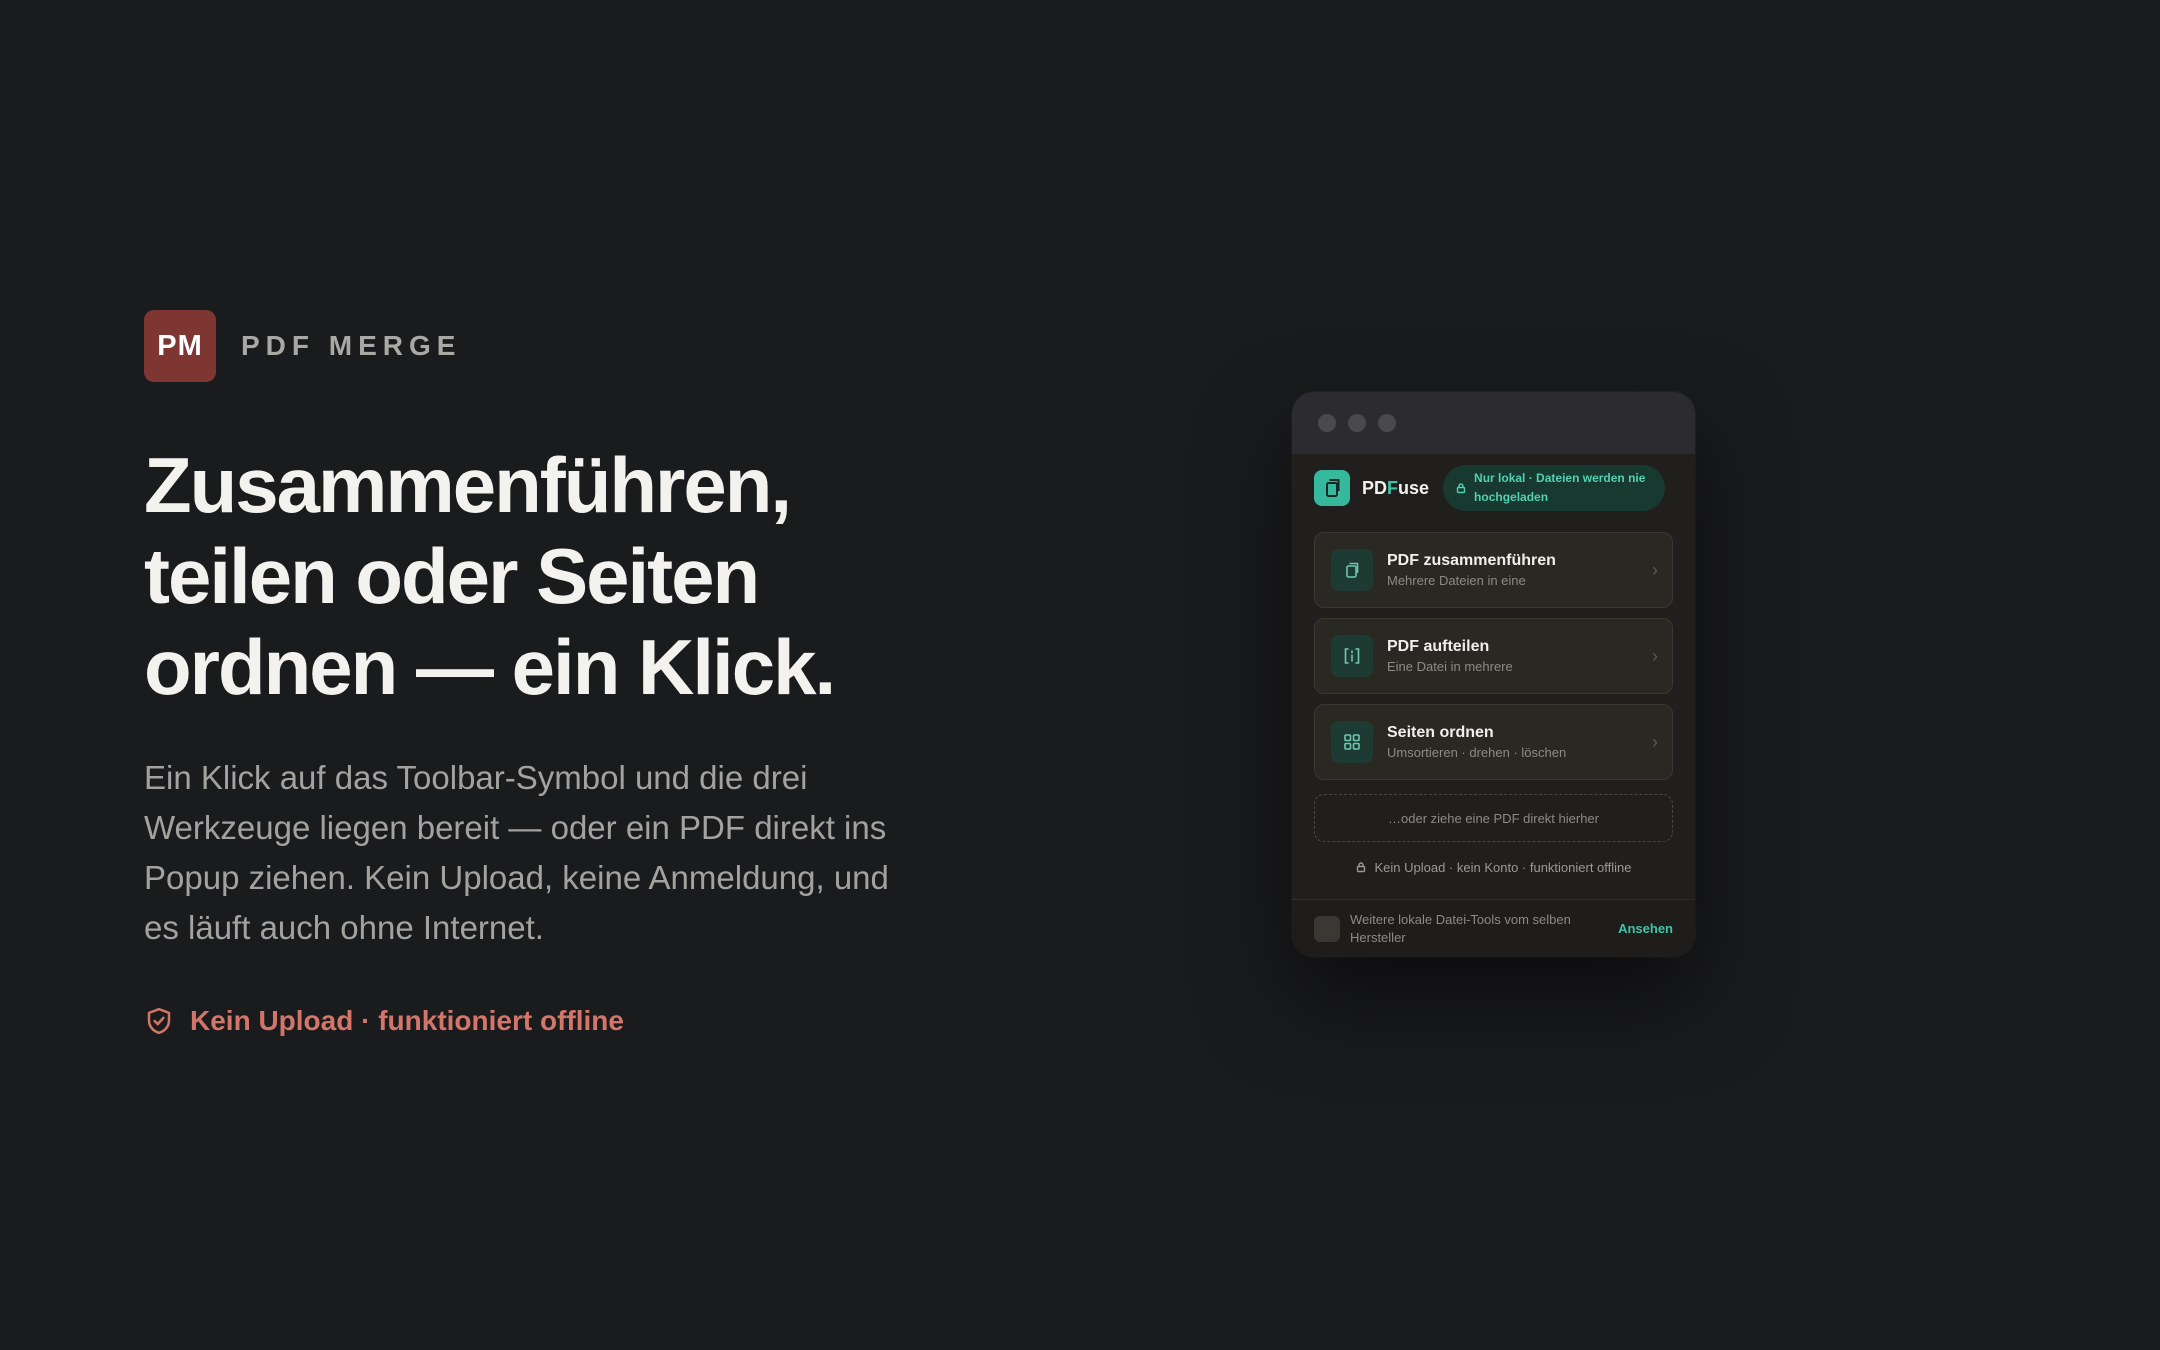 The width and height of the screenshot is (2160, 1350). Describe the element at coordinates (180, 346) in the screenshot. I see `brand-logo: PM` at that location.